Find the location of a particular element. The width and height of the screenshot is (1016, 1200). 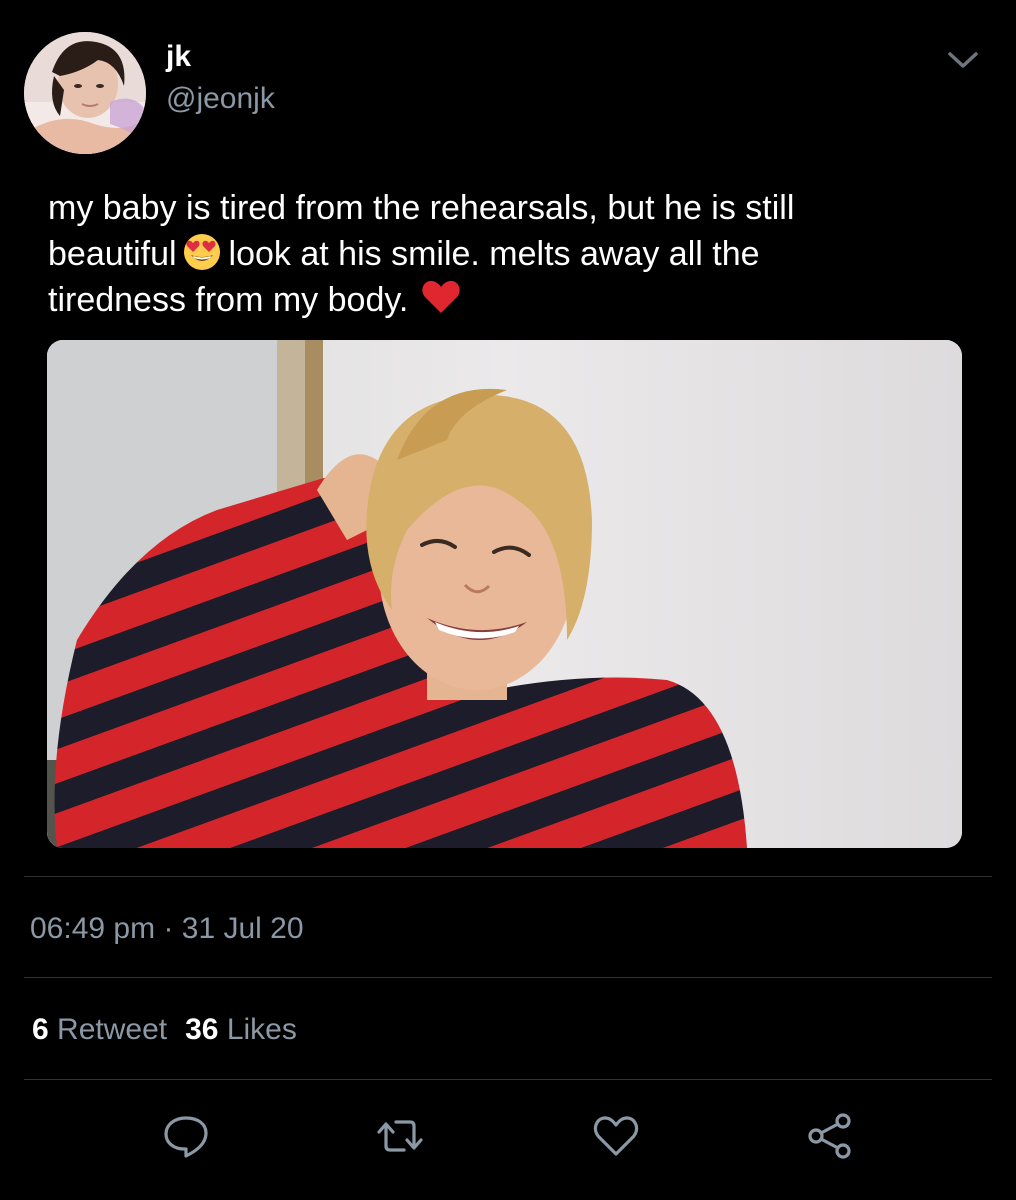

like-stat: 36 Likes is located at coordinates (241, 1029).